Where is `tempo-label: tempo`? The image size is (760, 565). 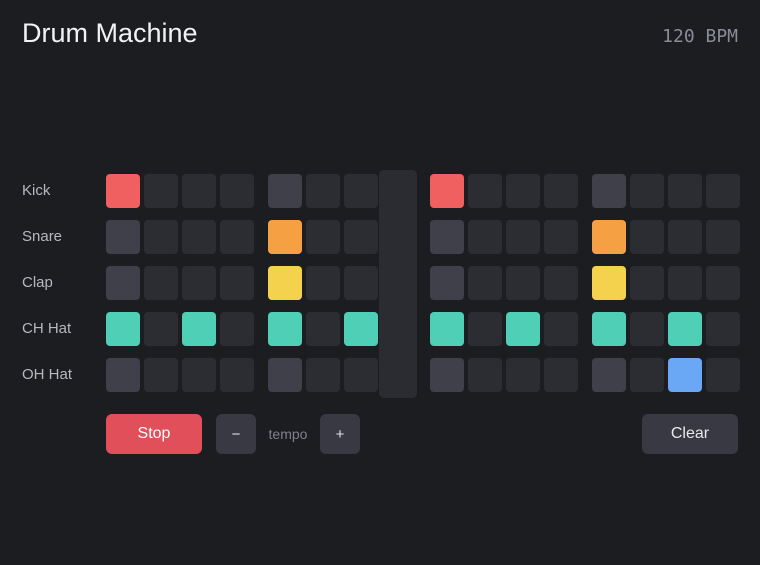 tempo-label: tempo is located at coordinates (288, 434).